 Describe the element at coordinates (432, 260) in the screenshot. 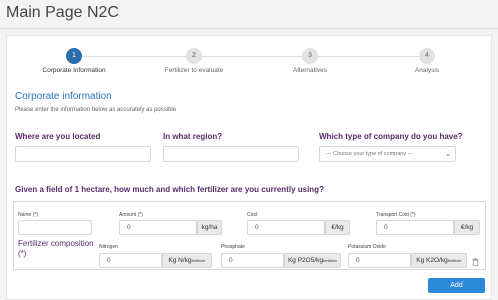

I see `potassium-unit-main: Kg K2O/kg` at that location.